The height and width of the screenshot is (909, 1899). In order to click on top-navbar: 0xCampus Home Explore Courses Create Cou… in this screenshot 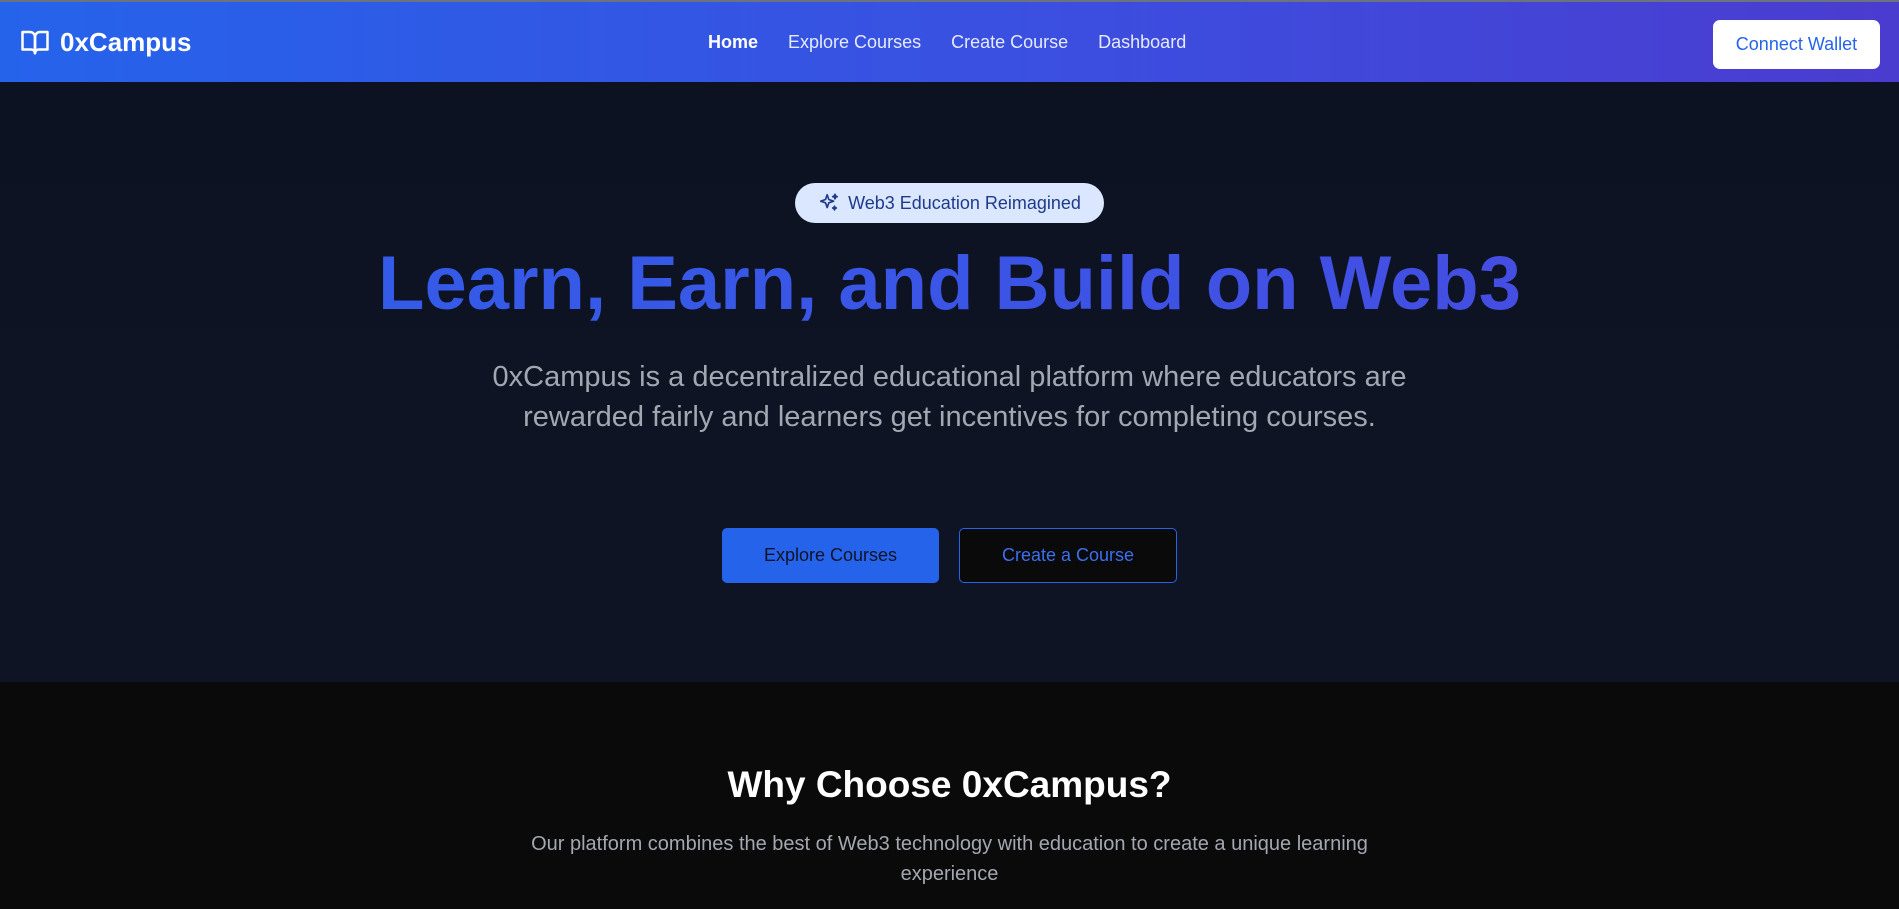, I will do `click(949, 41)`.